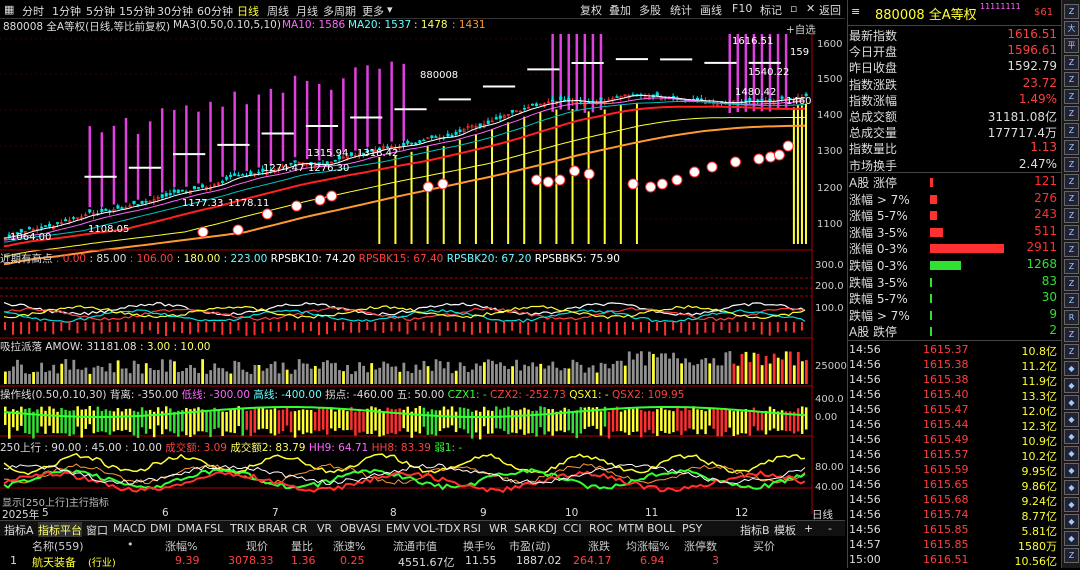  What do you see at coordinates (100, 11) in the screenshot?
I see `period-tab: 5分钟` at bounding box center [100, 11].